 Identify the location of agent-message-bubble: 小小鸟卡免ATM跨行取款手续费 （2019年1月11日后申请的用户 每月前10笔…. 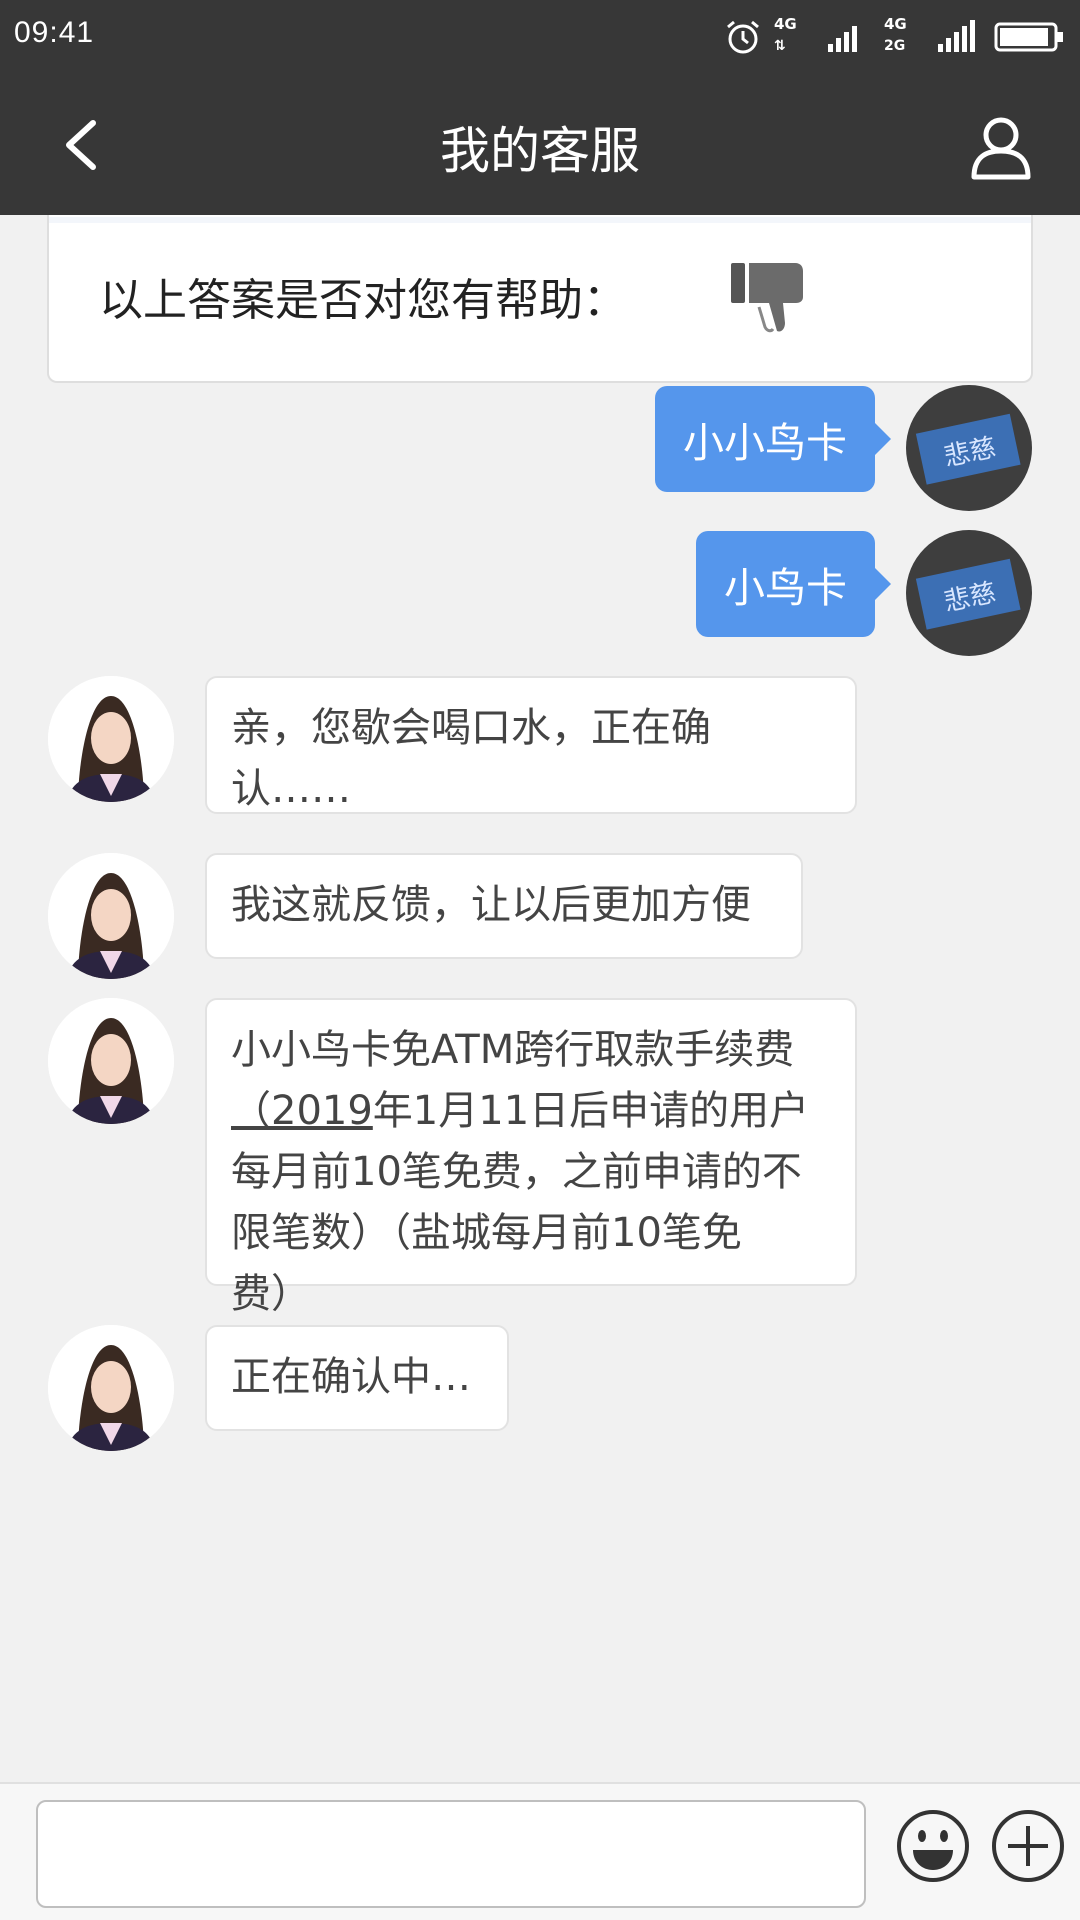
(531, 1157).